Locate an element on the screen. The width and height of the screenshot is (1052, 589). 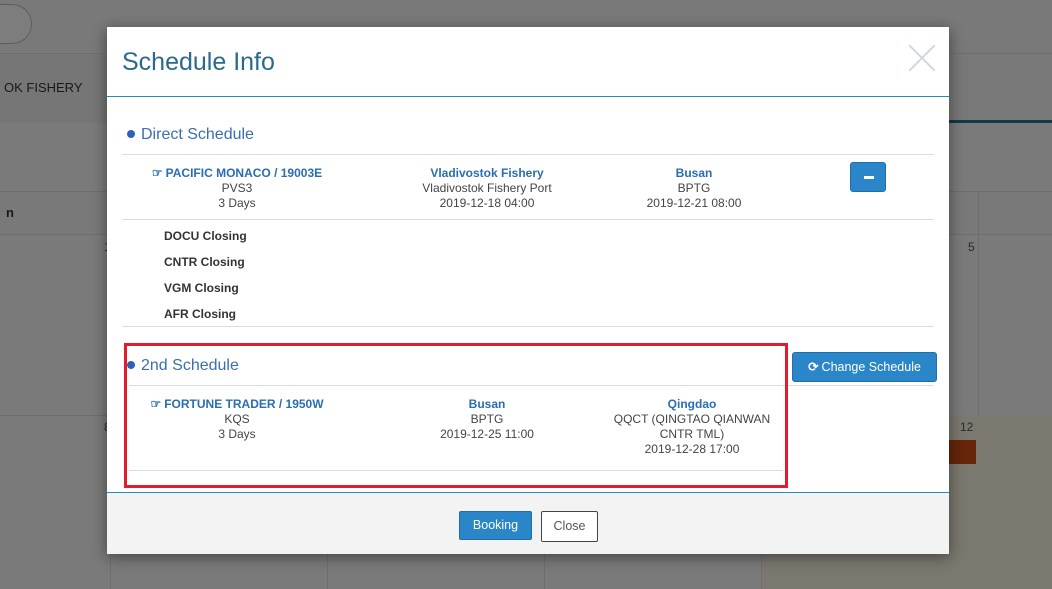
direct-schedule-heading: Direct Schedule is located at coordinates (190, 135).